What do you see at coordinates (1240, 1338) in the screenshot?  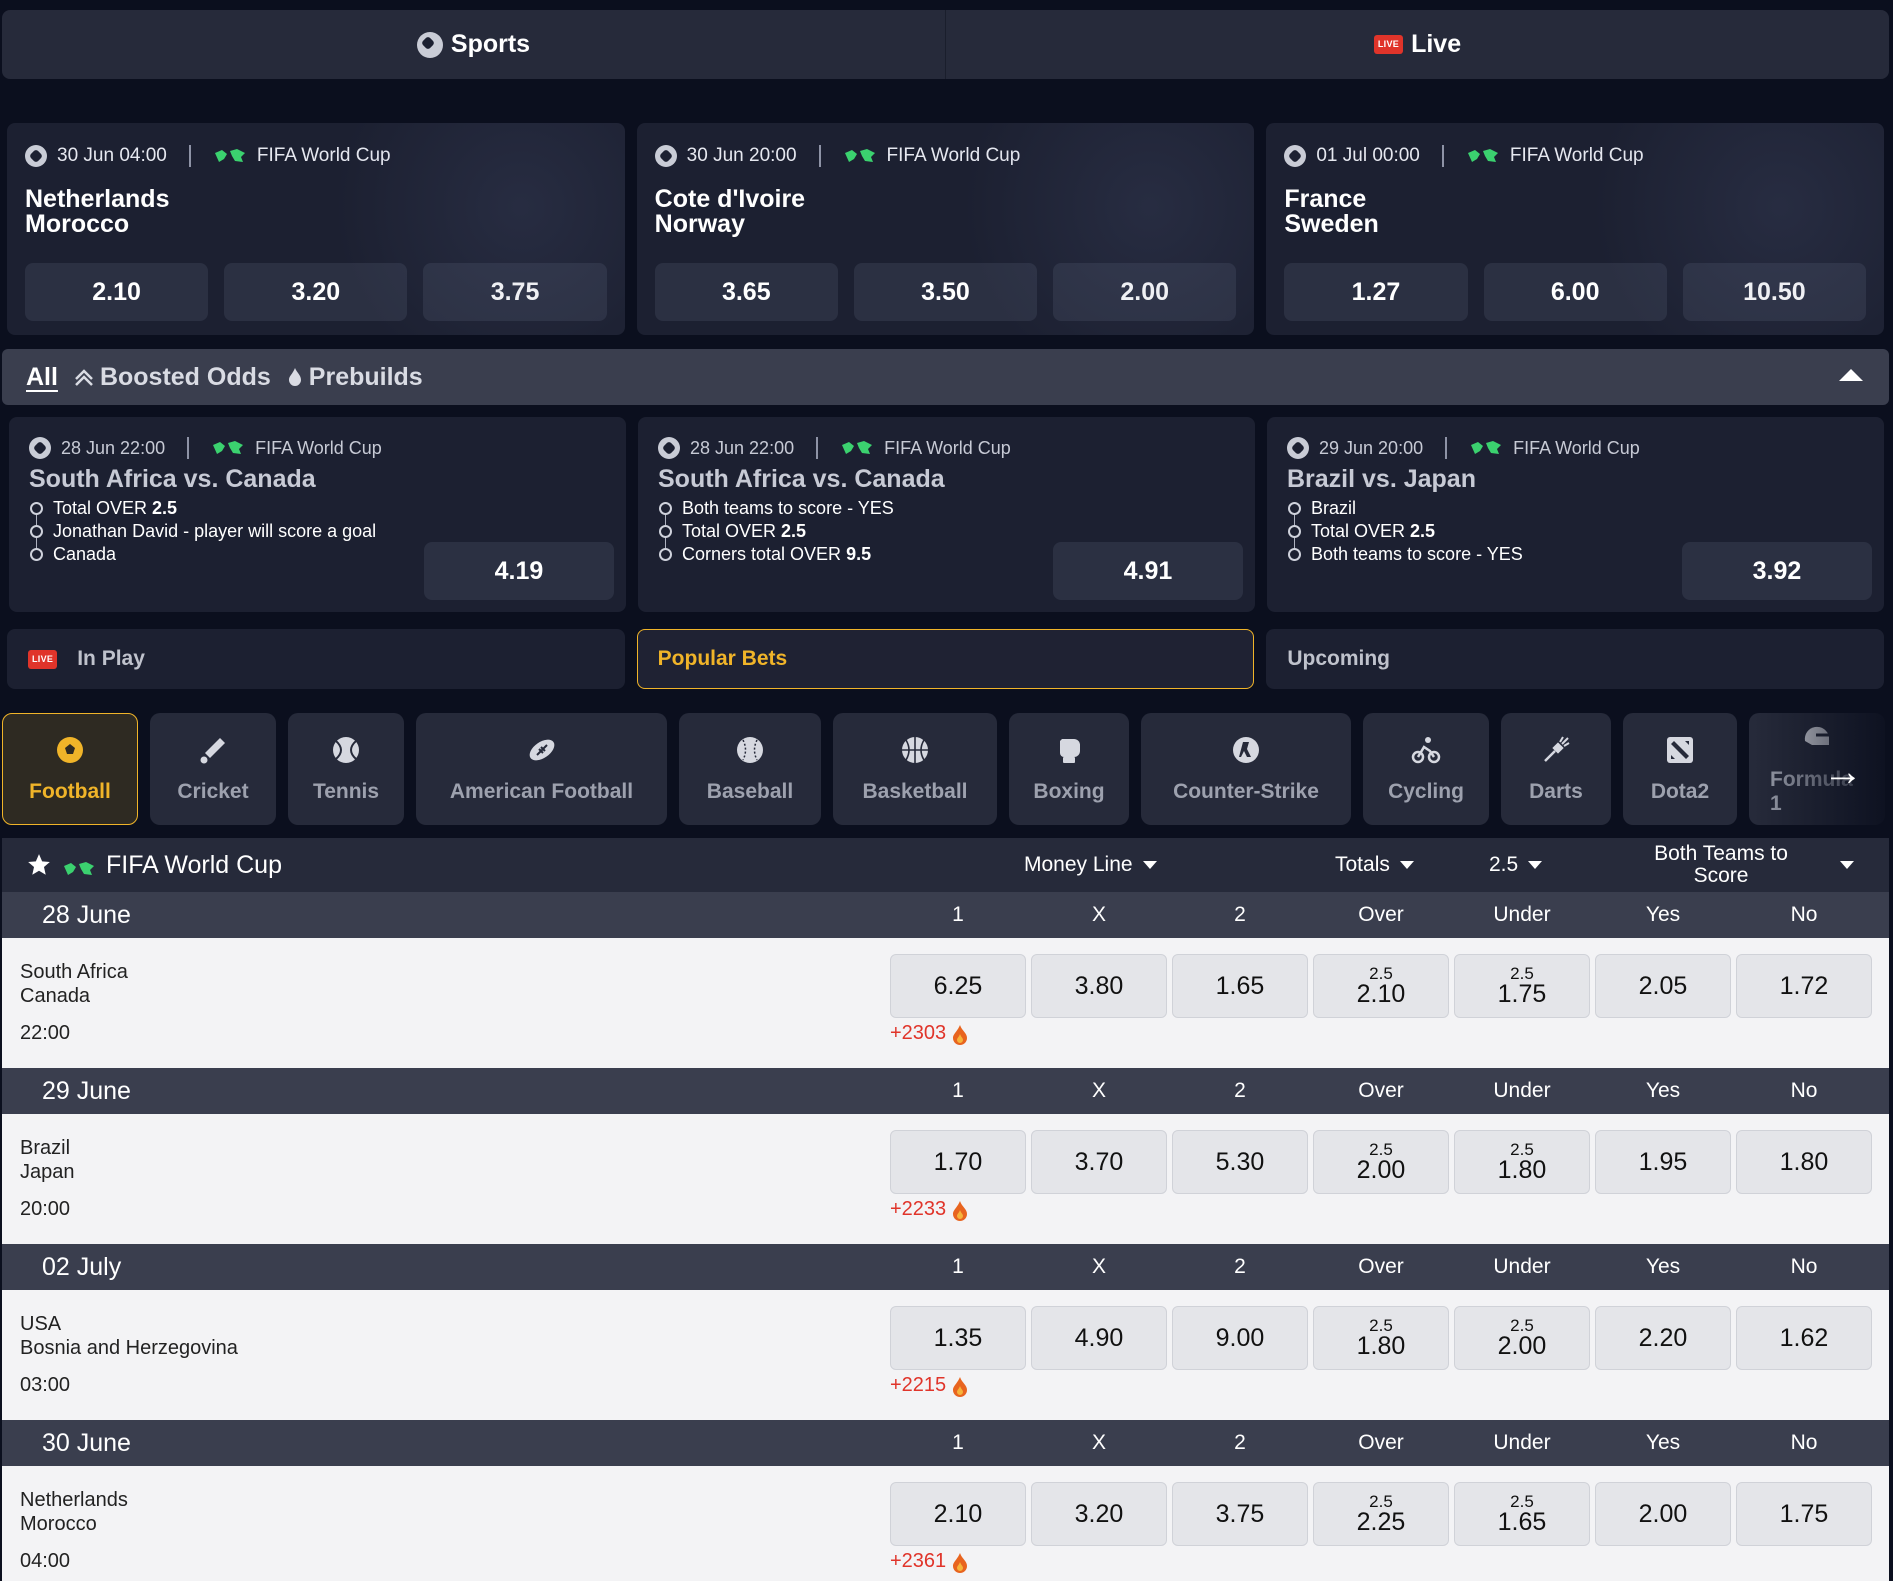 I see `odds-away-button: 9.00` at bounding box center [1240, 1338].